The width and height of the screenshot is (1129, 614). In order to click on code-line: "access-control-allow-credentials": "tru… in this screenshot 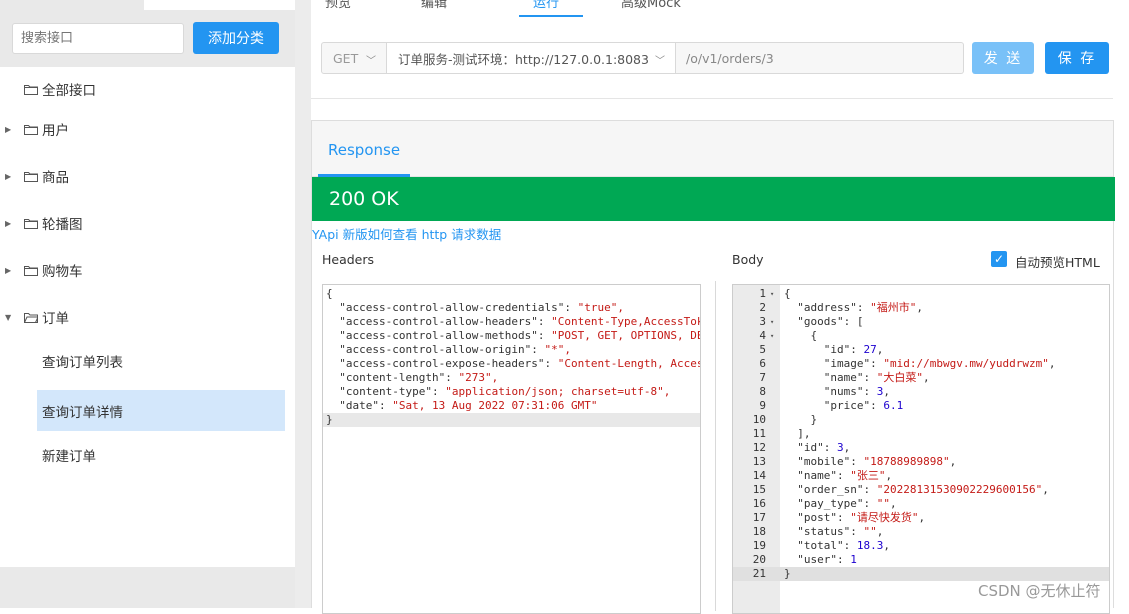, I will do `click(511, 308)`.